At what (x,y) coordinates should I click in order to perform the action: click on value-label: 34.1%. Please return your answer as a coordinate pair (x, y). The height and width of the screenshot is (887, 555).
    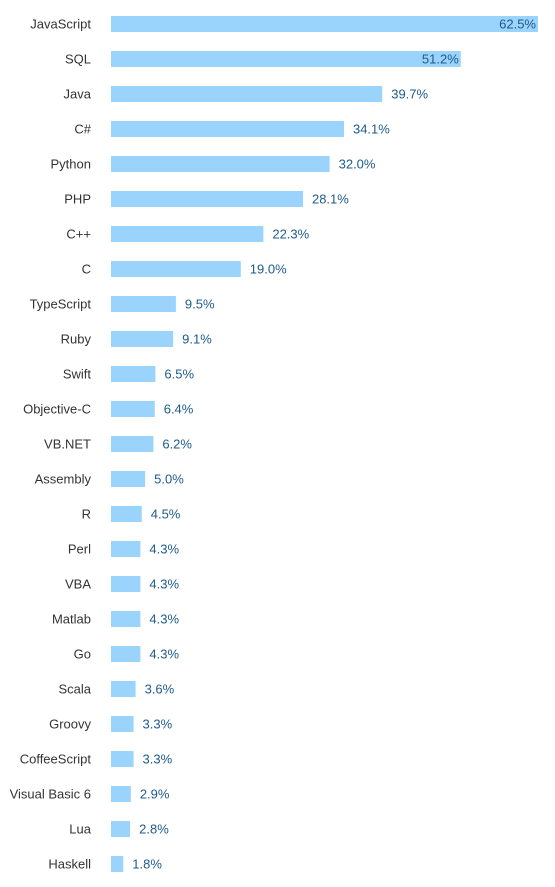
    Looking at the image, I should click on (371, 128).